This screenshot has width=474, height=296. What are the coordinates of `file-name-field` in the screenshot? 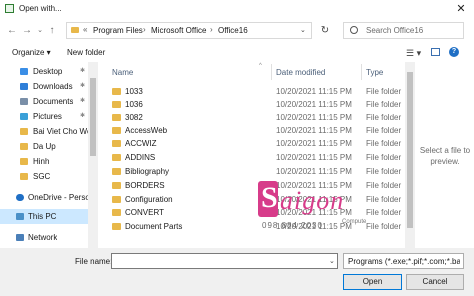 It's located at (224, 261).